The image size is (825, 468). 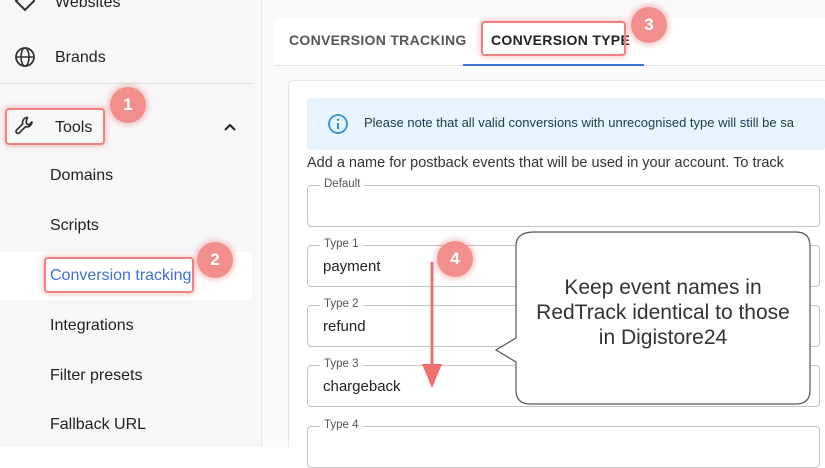 I want to click on annotation-badge-2: 2, so click(x=215, y=260).